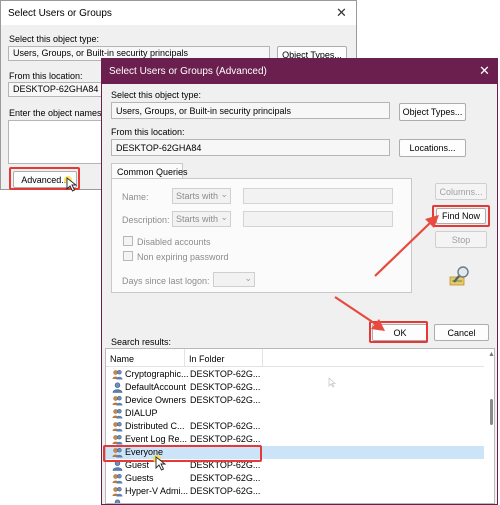 This screenshot has height=505, width=500. Describe the element at coordinates (156, 387) in the screenshot. I see `row-name: DefaultAccount` at that location.